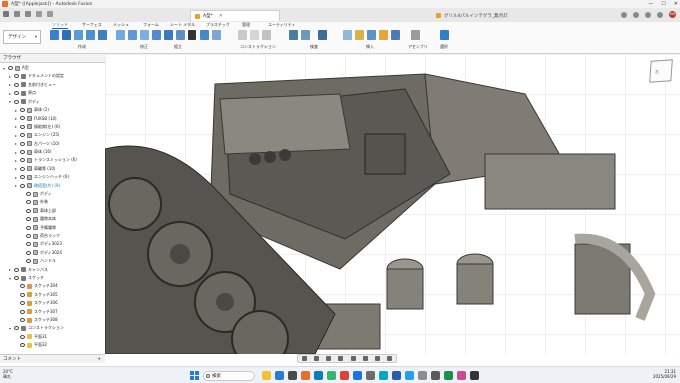 The height and width of the screenshot is (383, 680). I want to click on plane-at-angle-icon, so click(254, 35).